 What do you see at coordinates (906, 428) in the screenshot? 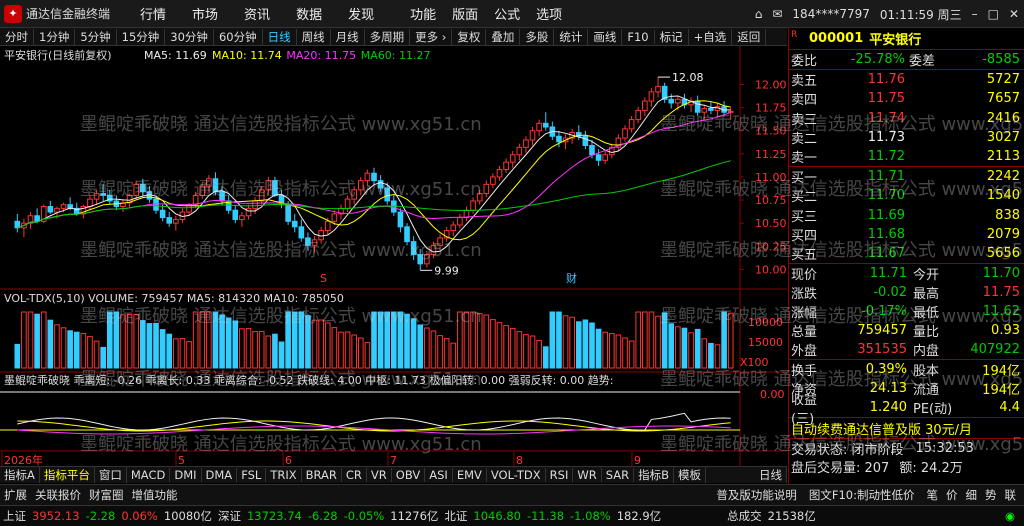
I see `promo-banner: 自动续费通达信普及版 30元/月` at bounding box center [906, 428].